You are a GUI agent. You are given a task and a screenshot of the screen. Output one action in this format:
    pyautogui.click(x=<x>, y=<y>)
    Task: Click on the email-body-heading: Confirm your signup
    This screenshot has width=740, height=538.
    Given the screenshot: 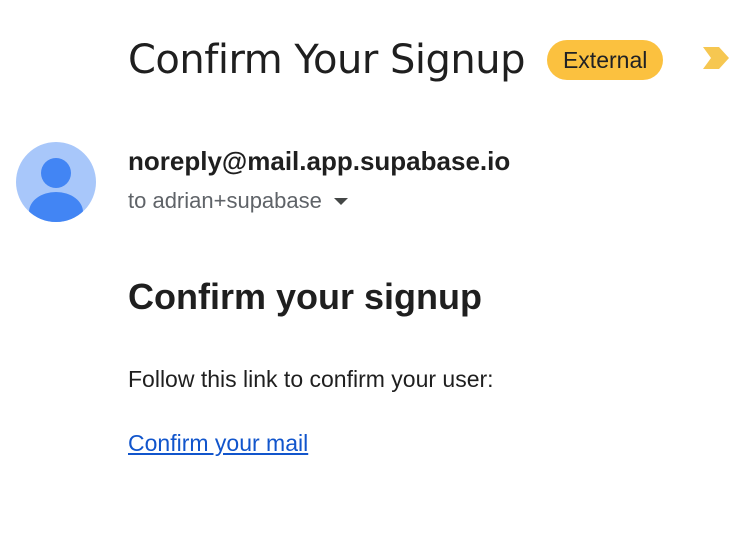 What is the action you would take?
    pyautogui.click(x=305, y=296)
    